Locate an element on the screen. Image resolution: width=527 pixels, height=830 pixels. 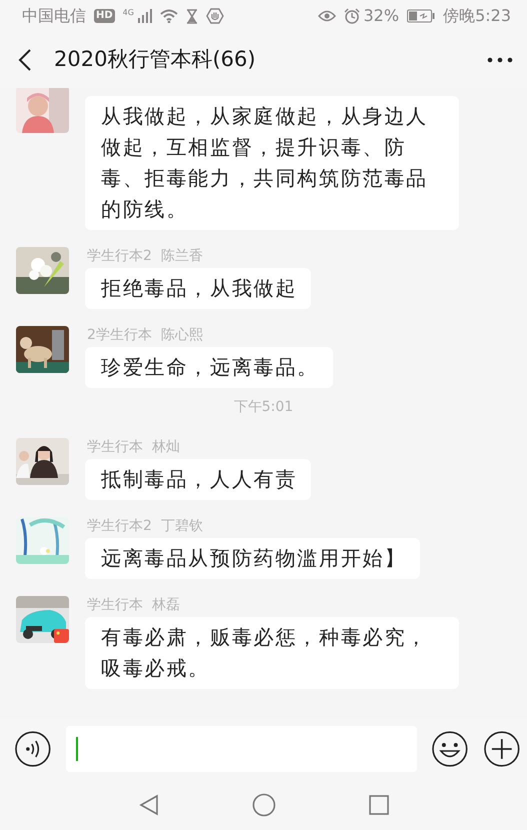
message-bubble: 拒绝毒品，从我做起 is located at coordinates (198, 288).